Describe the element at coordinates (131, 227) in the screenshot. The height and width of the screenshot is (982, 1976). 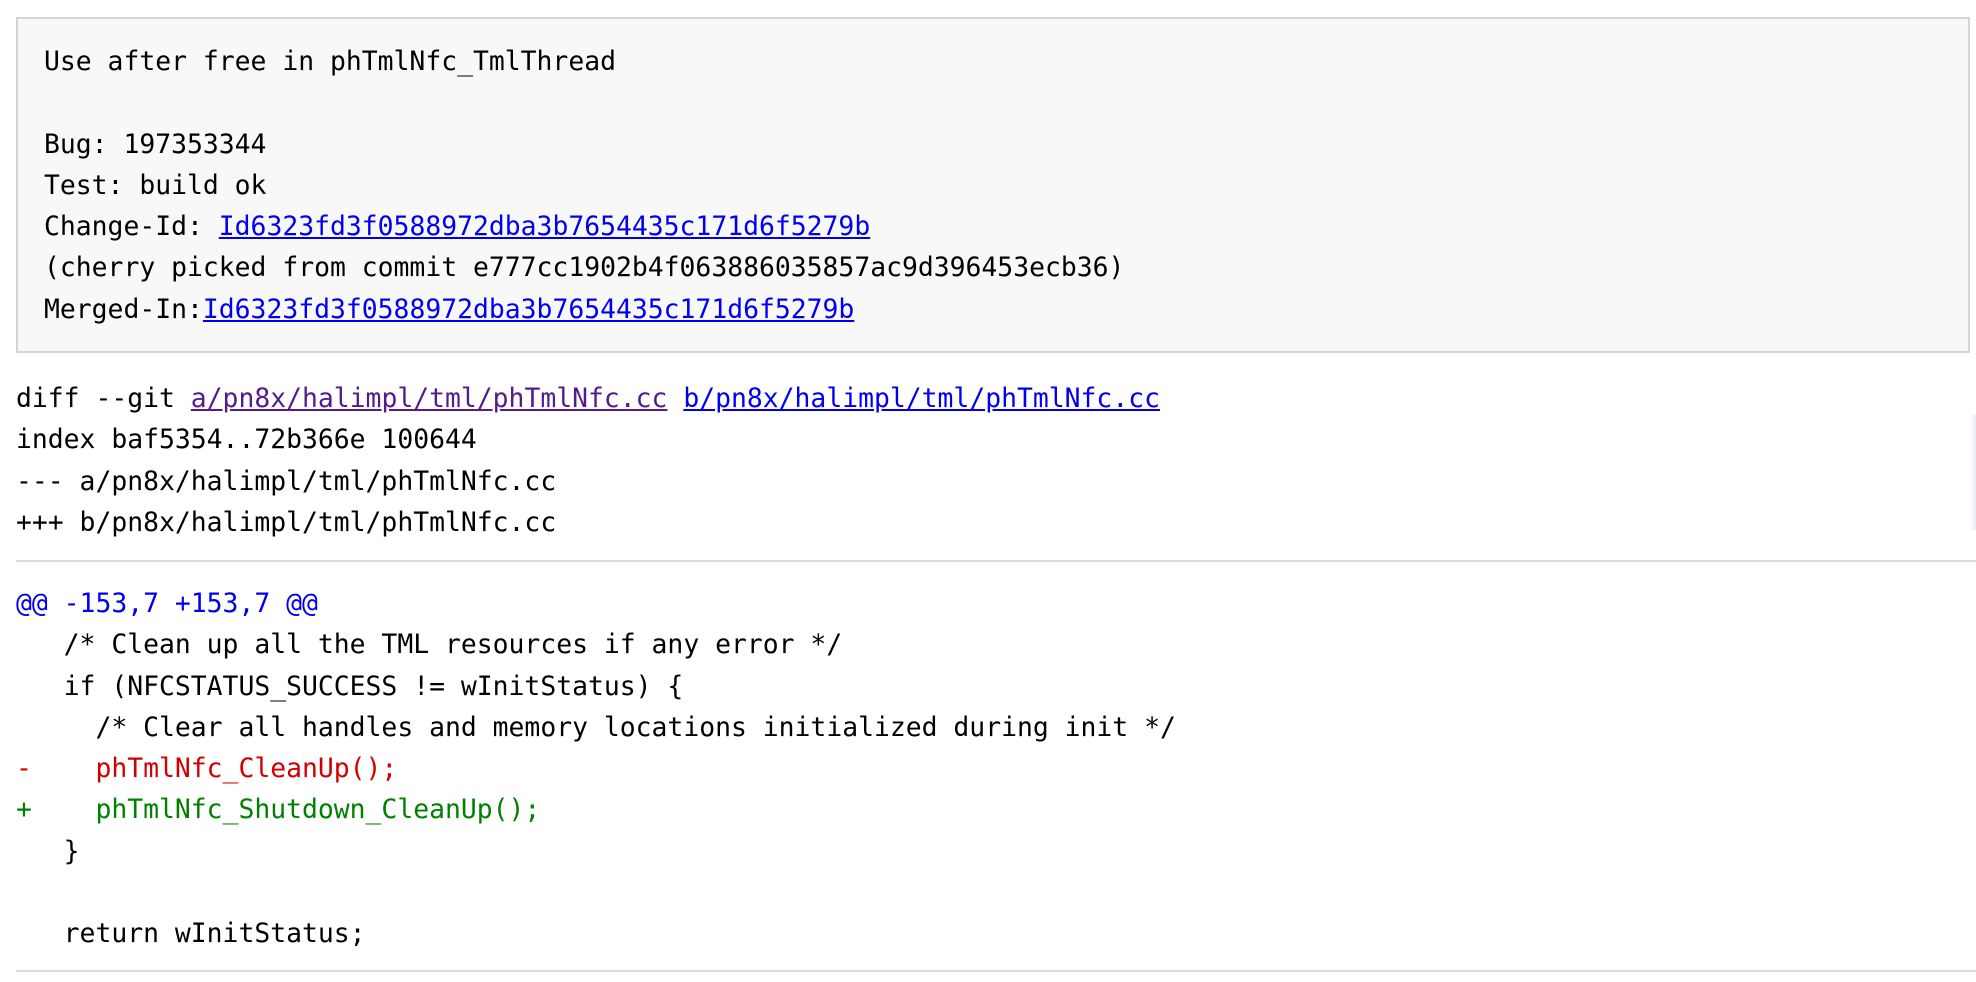
I see `change-id-label: Change-Id:` at that location.